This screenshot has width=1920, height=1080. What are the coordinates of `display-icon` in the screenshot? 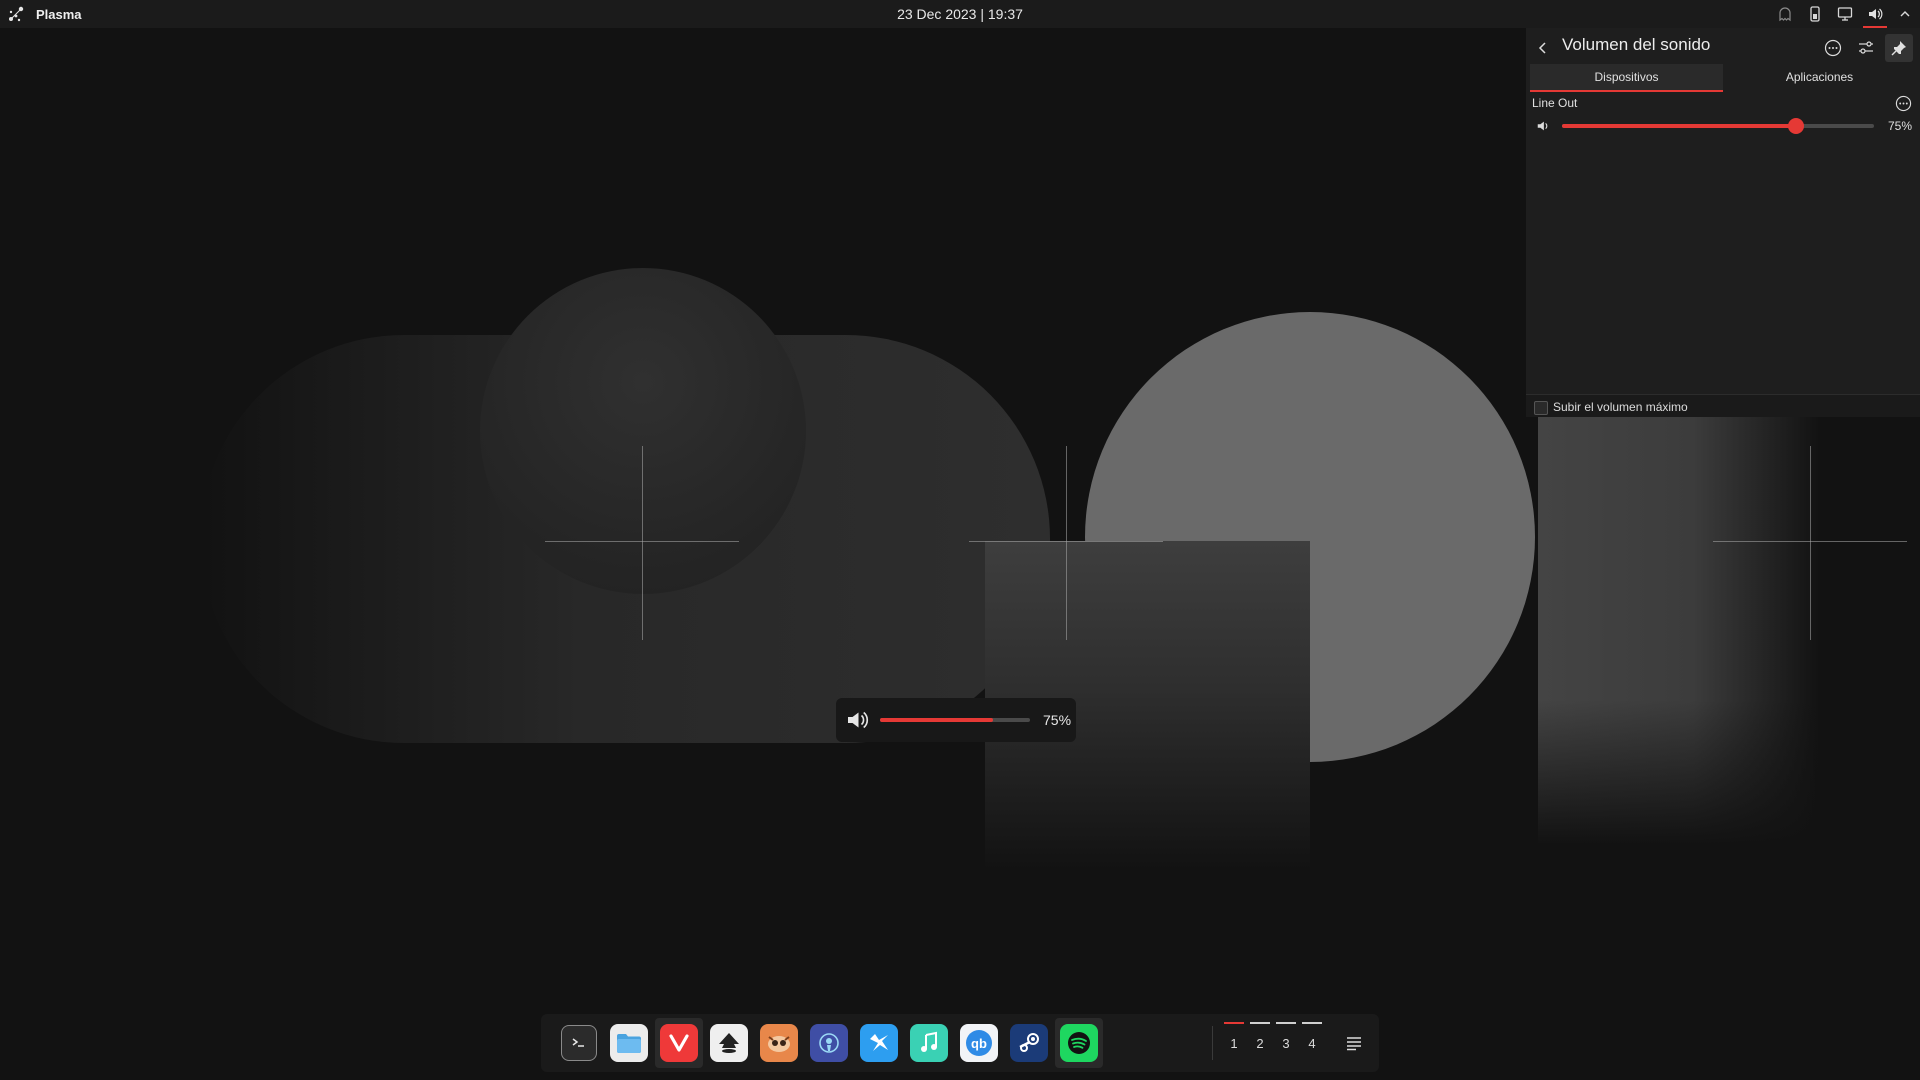 It's located at (1845, 14).